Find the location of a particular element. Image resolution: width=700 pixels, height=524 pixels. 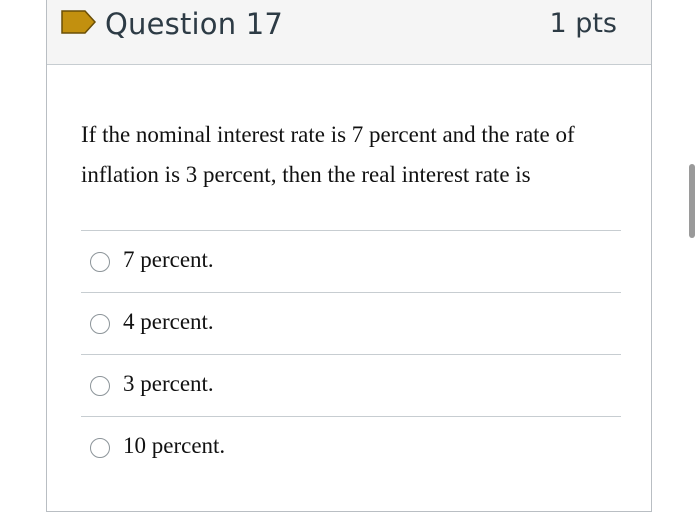

answer-option: 3 percent. is located at coordinates (351, 385).